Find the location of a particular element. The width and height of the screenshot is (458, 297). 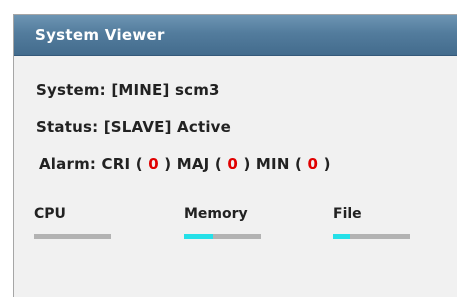

memory-meter-fill is located at coordinates (199, 236).